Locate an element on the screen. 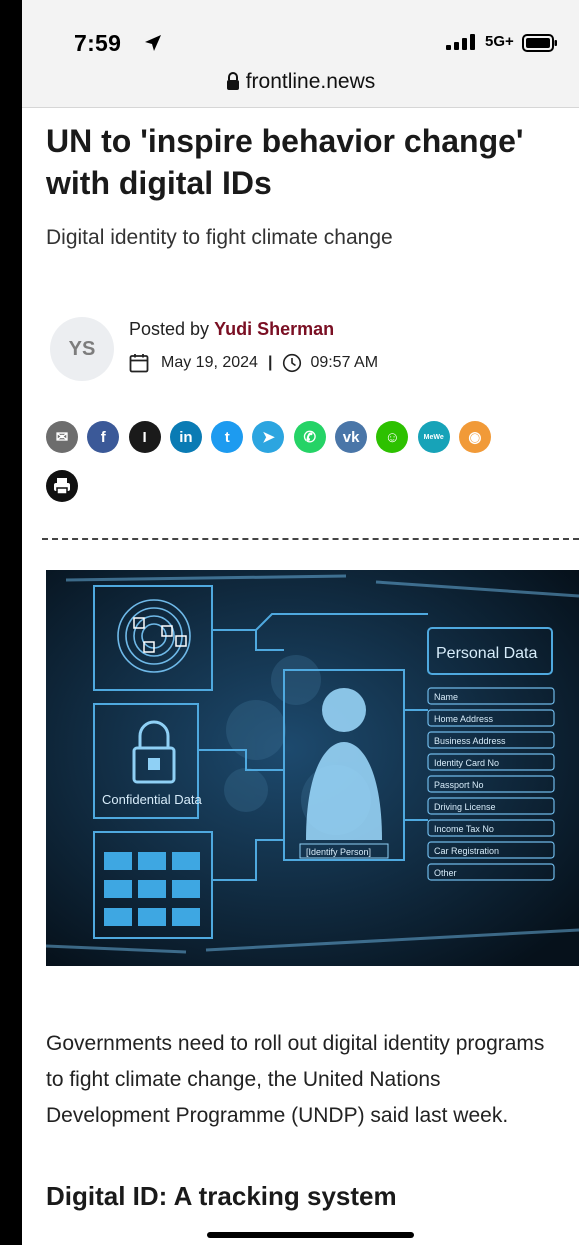 Image resolution: width=579 pixels, height=1245 pixels. field-label: Name is located at coordinates (446, 697).